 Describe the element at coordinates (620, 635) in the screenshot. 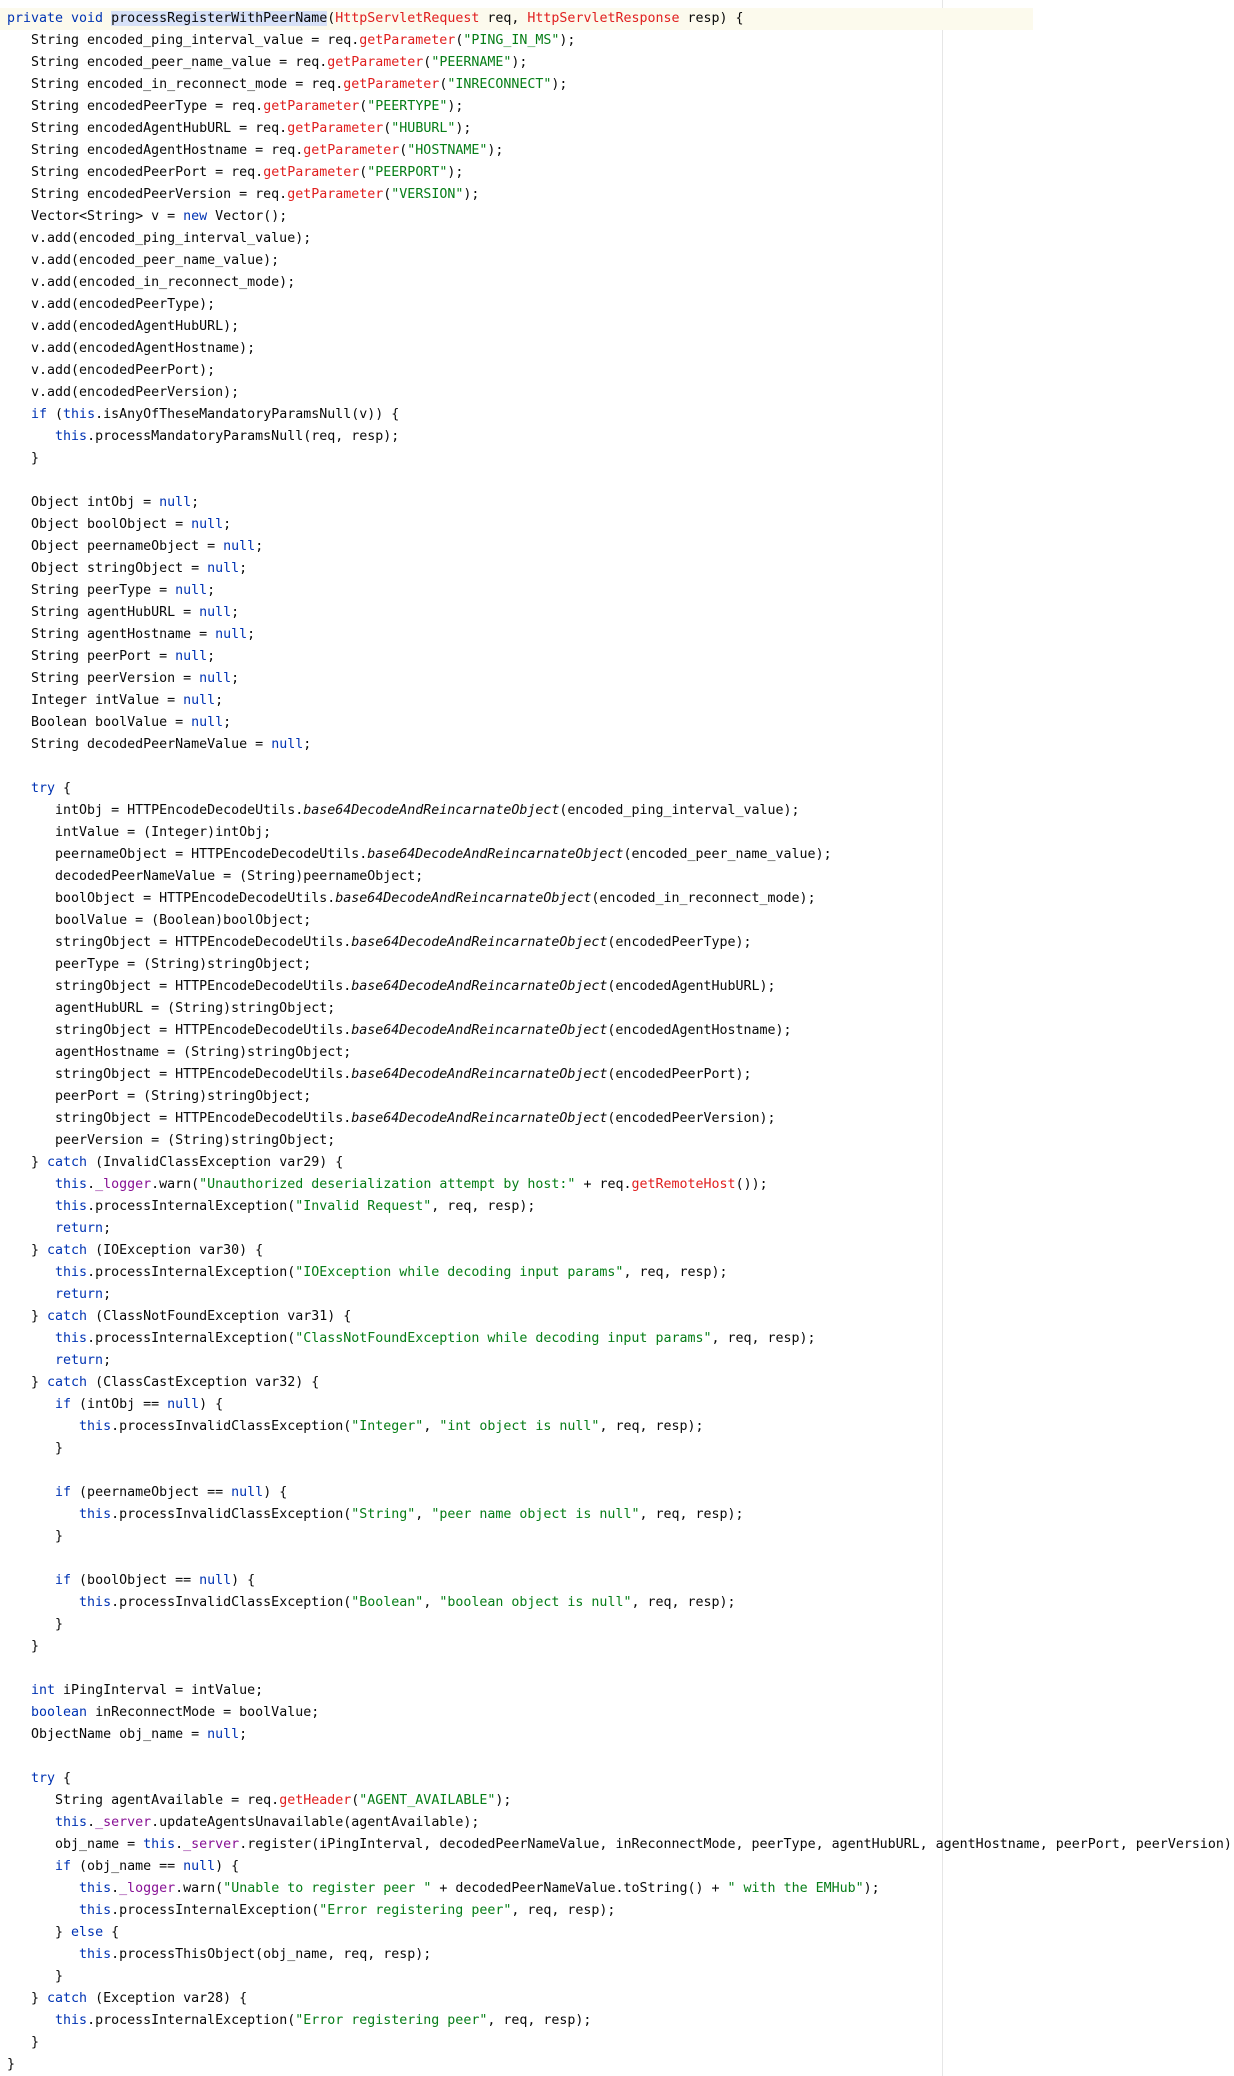

I see `code-line: String agentHostname = null;` at that location.